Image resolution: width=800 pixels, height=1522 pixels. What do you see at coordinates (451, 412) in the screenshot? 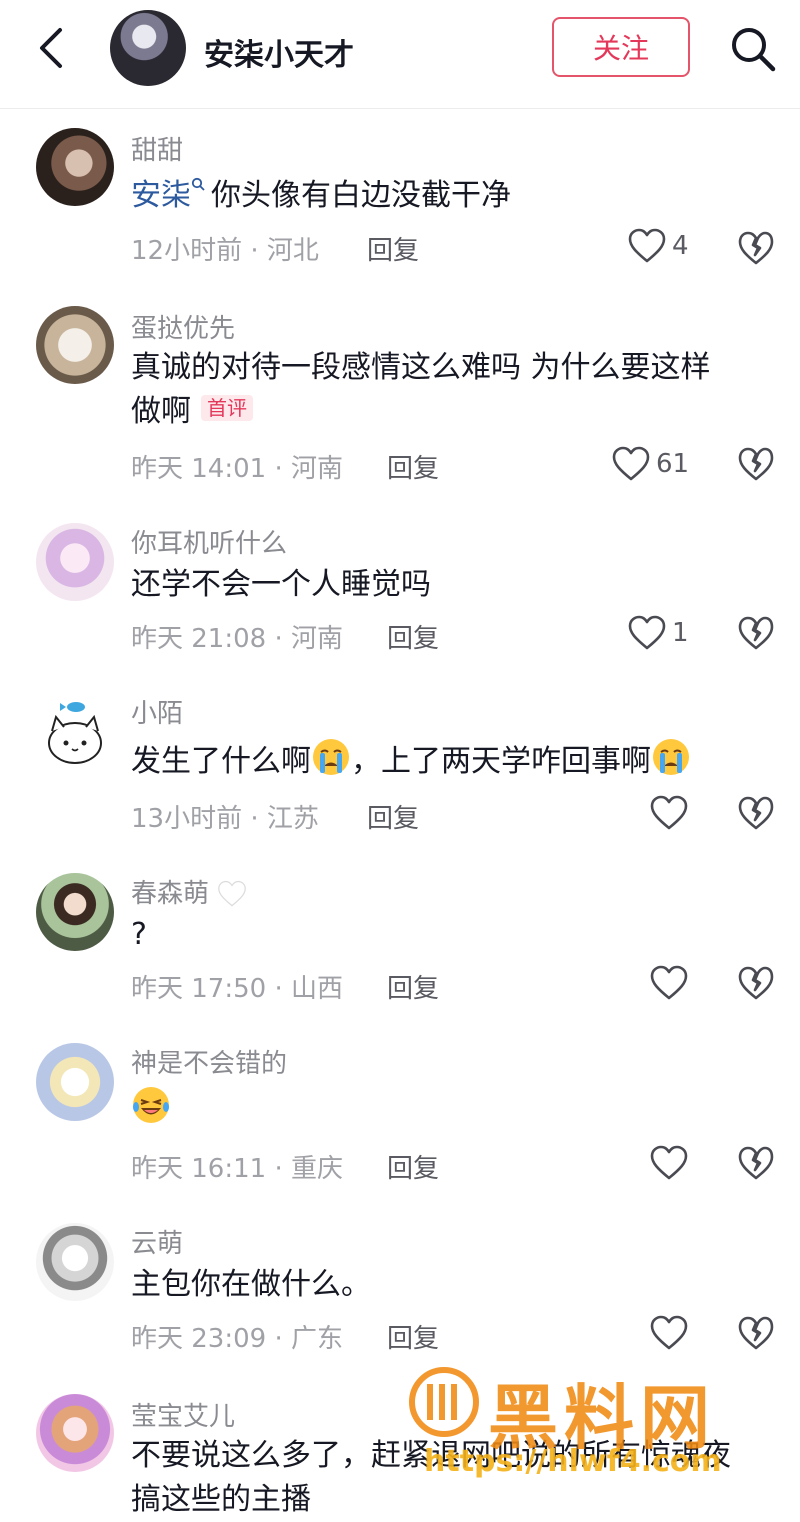
I see `comment-body-continued: 做啊 首评` at bounding box center [451, 412].